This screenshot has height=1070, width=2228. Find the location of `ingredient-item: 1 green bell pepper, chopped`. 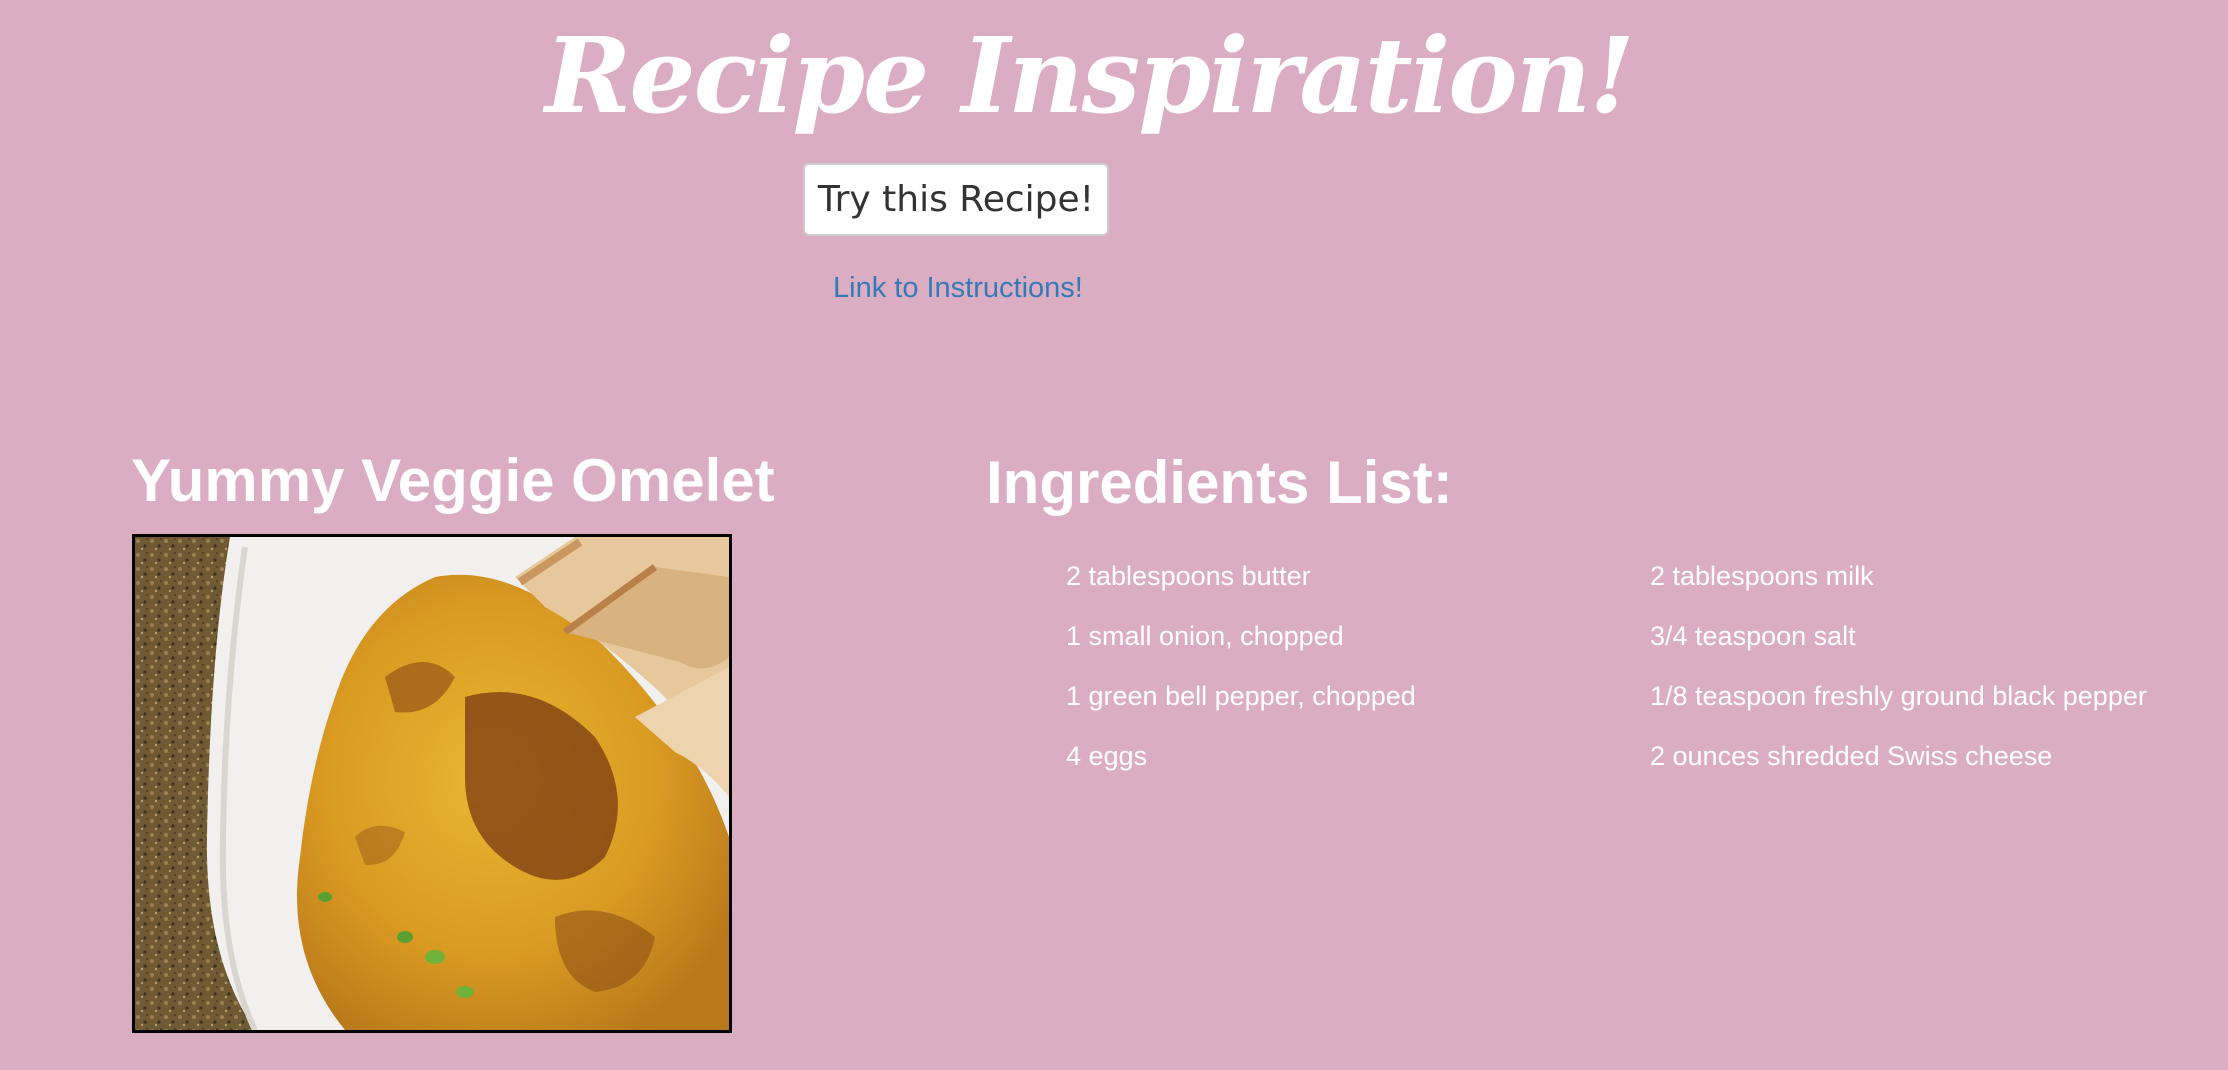

ingredient-item: 1 green bell pepper, chopped is located at coordinates (1241, 696).